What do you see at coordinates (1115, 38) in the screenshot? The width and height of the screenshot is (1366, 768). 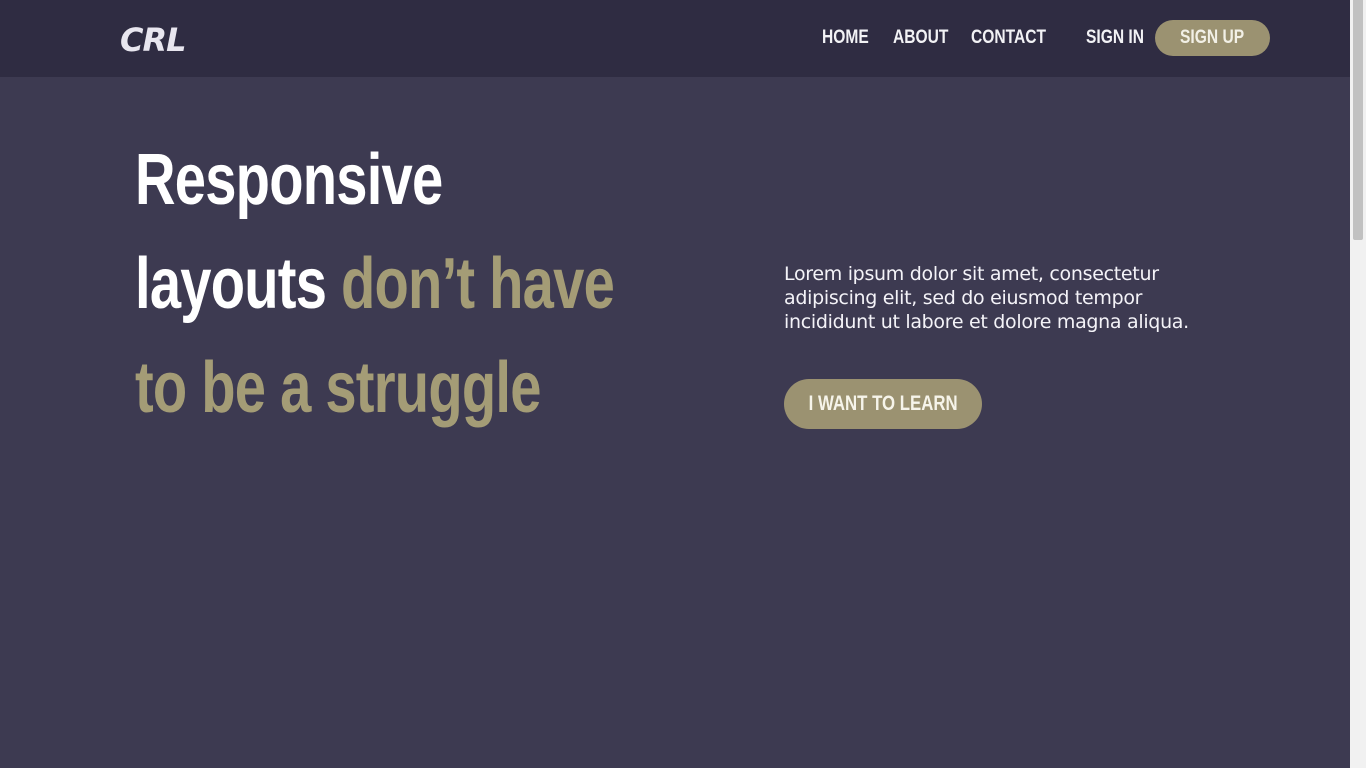 I see `sign-in-link: SIGN IN` at bounding box center [1115, 38].